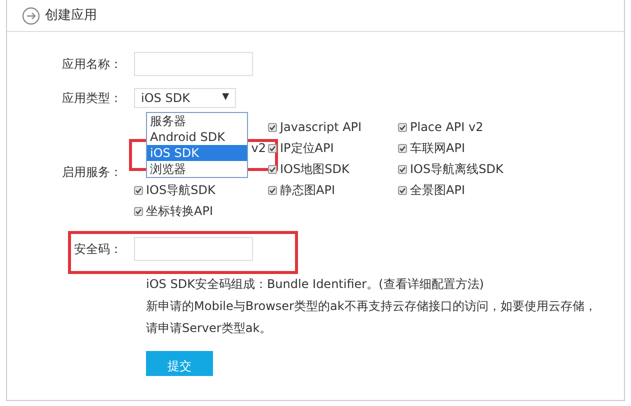  I want to click on checkbox-label: IOS导航离线SDK, so click(457, 169).